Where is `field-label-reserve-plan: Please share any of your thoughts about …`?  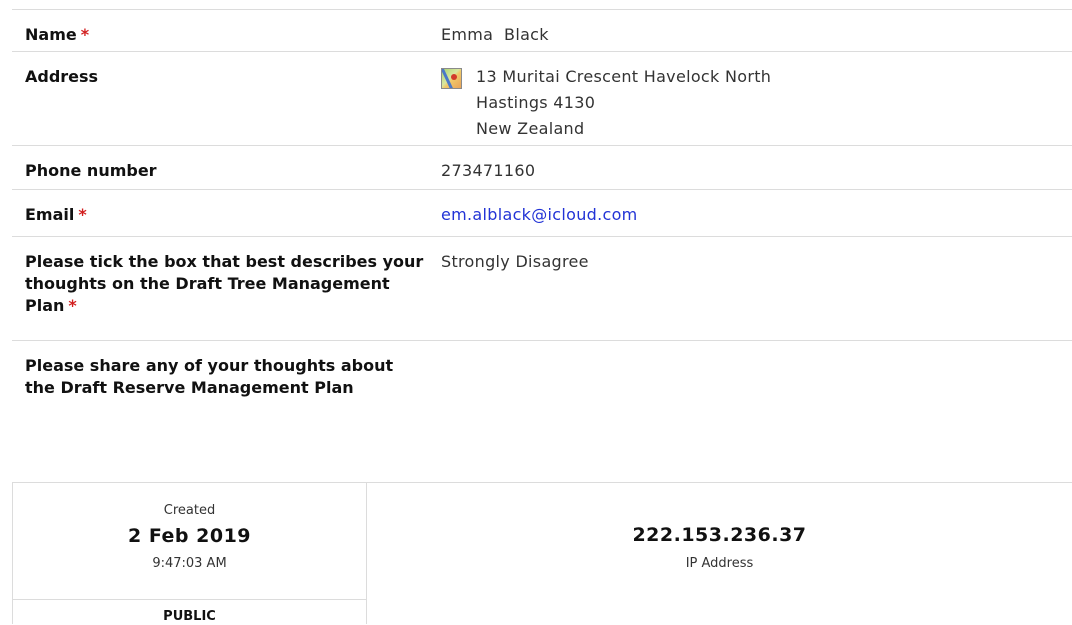
field-label-reserve-plan: Please share any of your thoughts about … is located at coordinates (219, 392).